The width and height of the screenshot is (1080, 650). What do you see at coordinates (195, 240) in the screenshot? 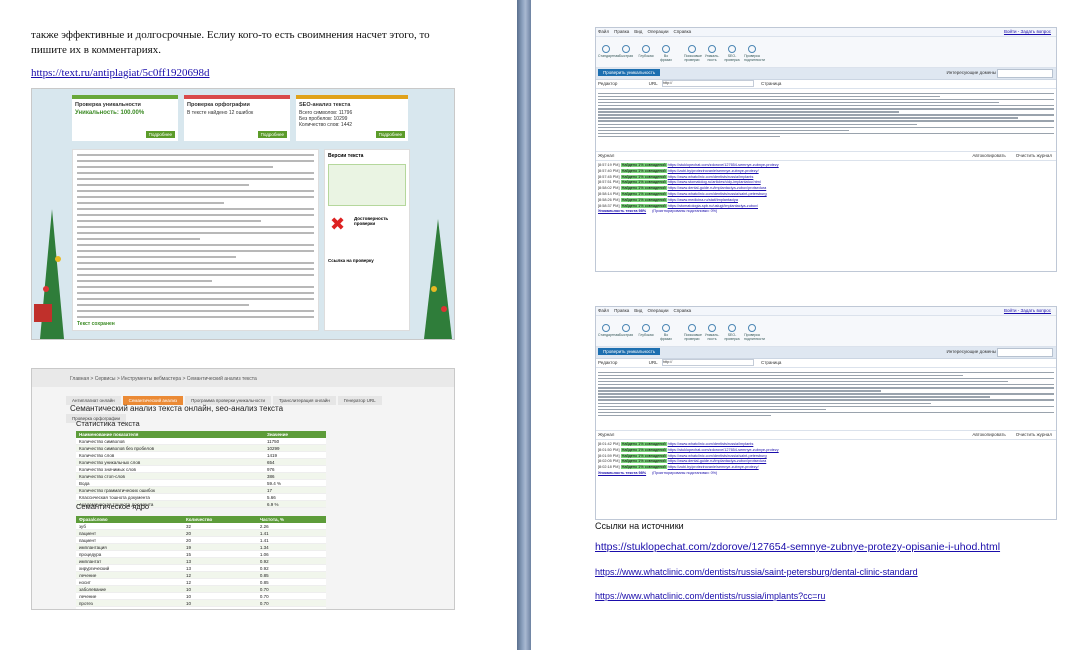
I see `checked-text-area: Текст сохранен` at bounding box center [195, 240].